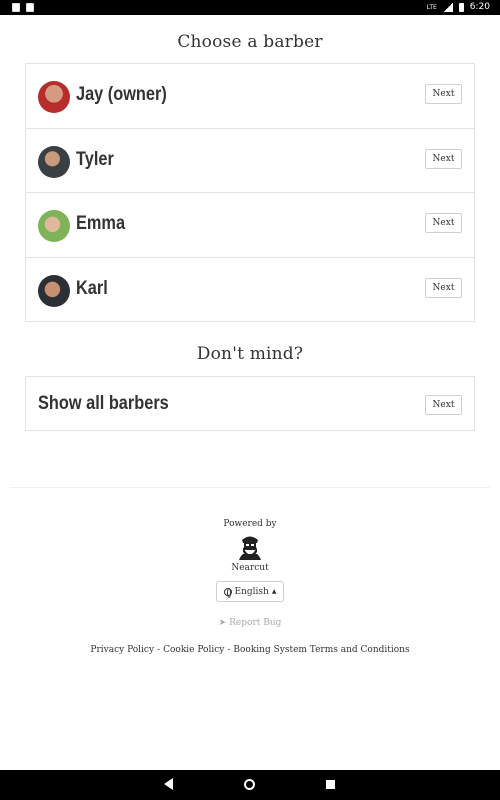 This screenshot has width=500, height=800. What do you see at coordinates (250, 403) in the screenshot?
I see `show-all-card: Show all barbers Next` at bounding box center [250, 403].